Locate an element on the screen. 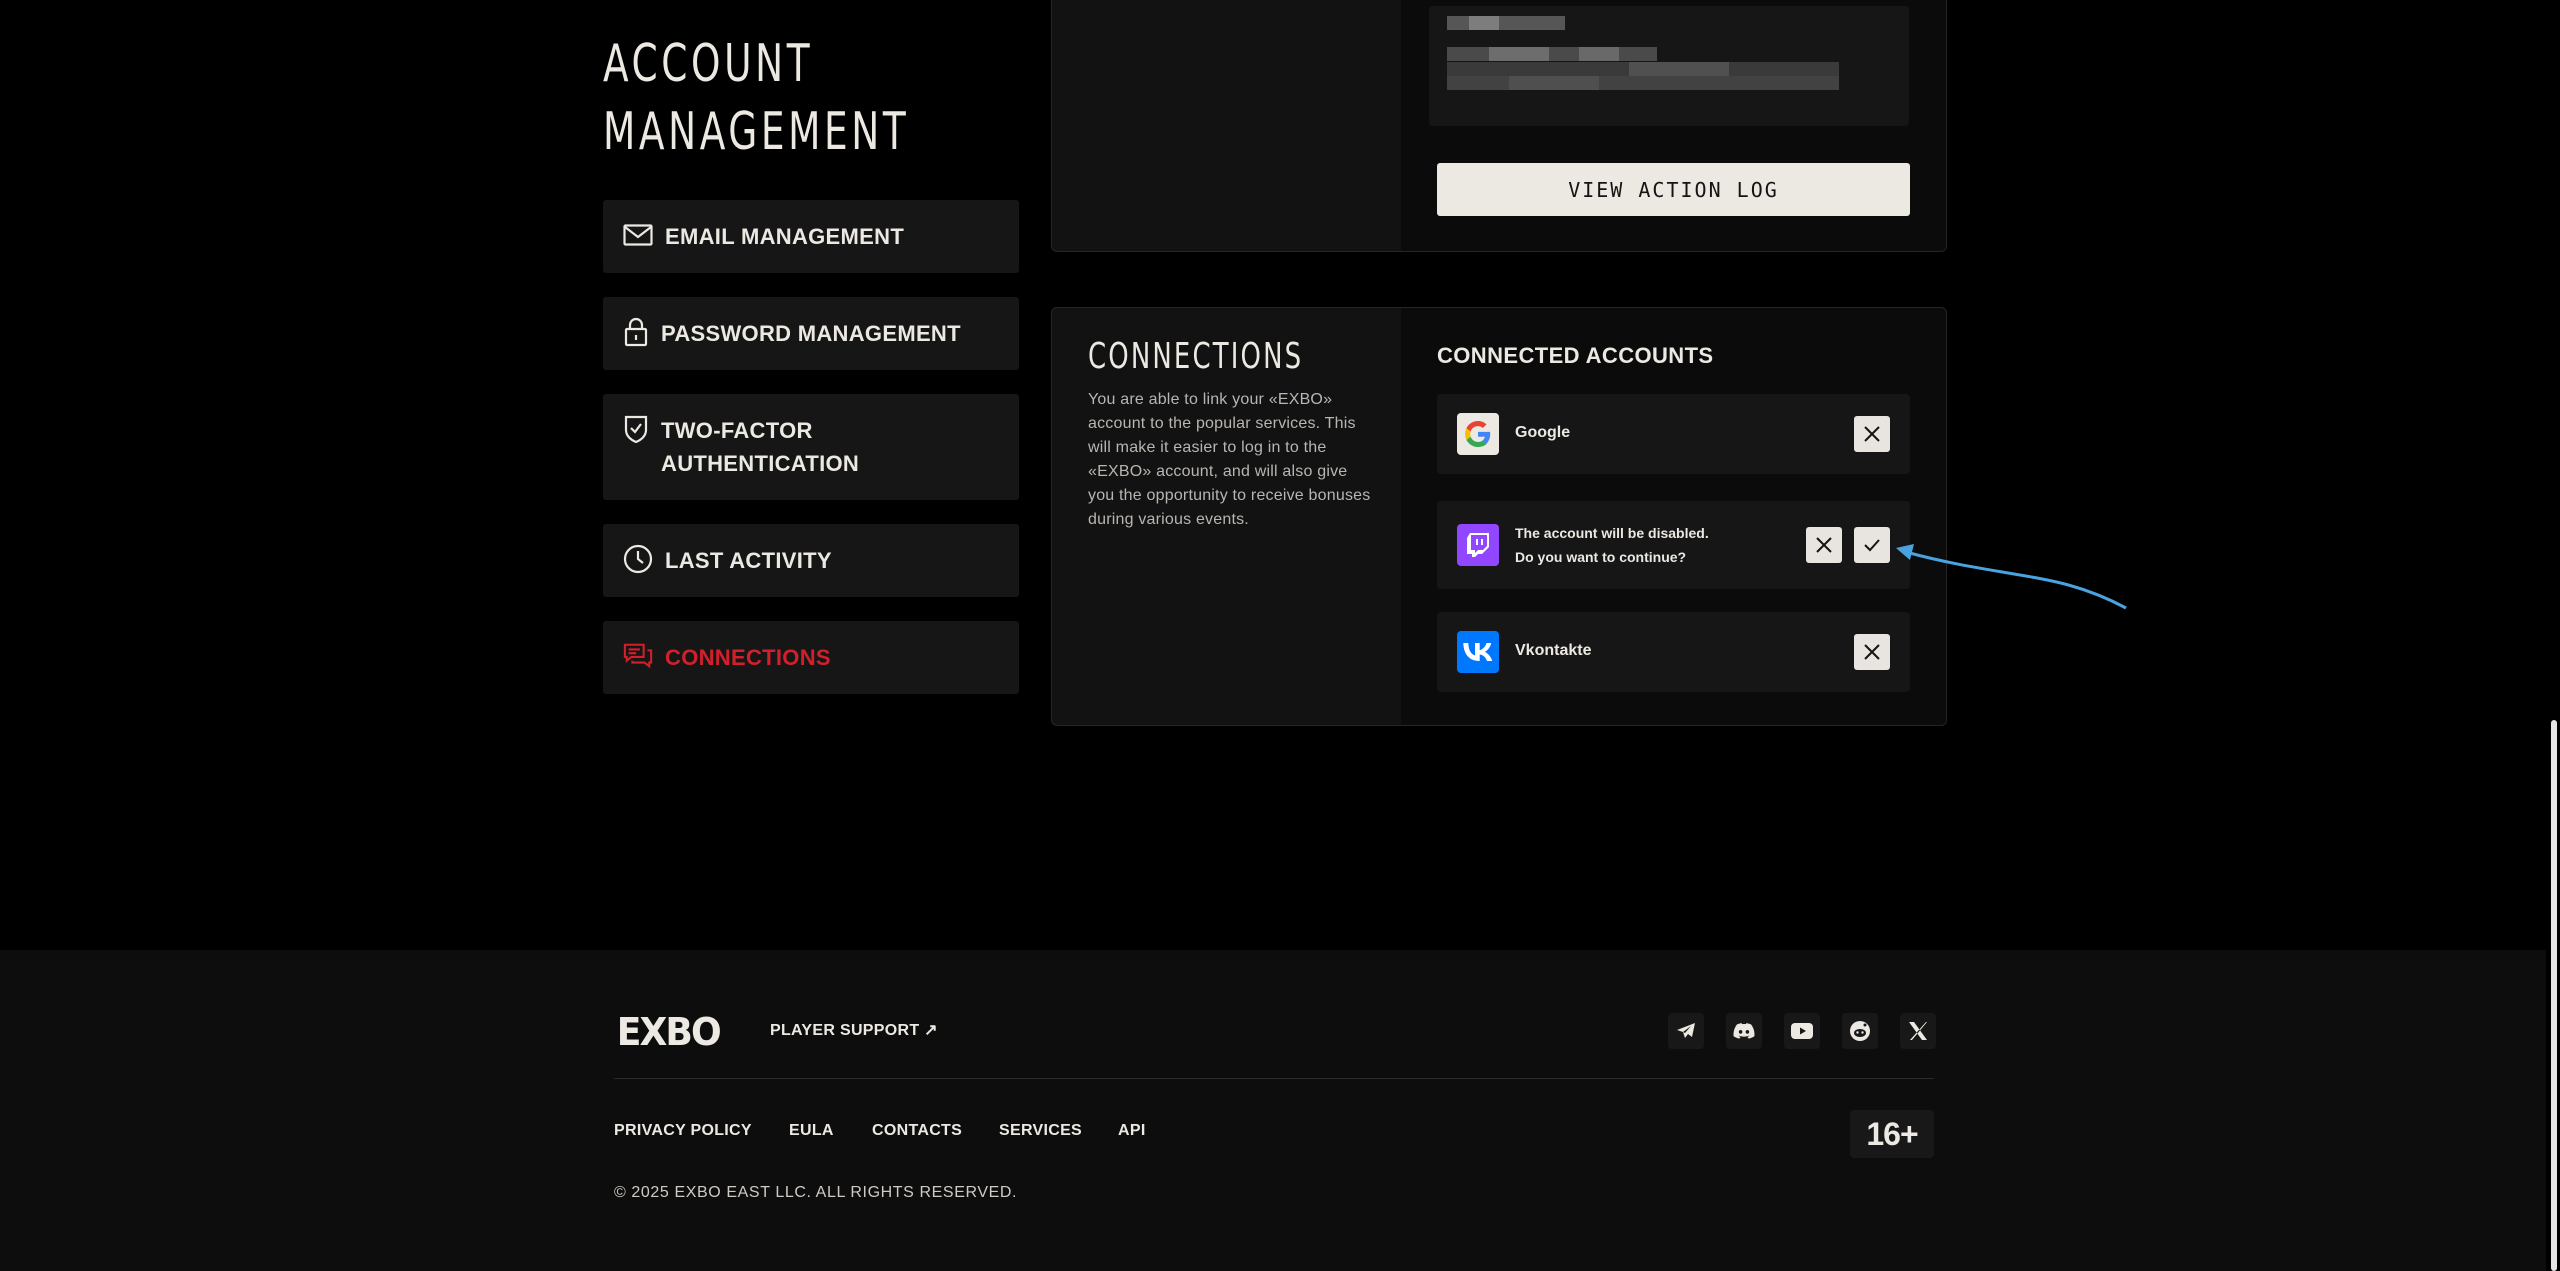  blurred-activity-entry is located at coordinates (1669, 66).